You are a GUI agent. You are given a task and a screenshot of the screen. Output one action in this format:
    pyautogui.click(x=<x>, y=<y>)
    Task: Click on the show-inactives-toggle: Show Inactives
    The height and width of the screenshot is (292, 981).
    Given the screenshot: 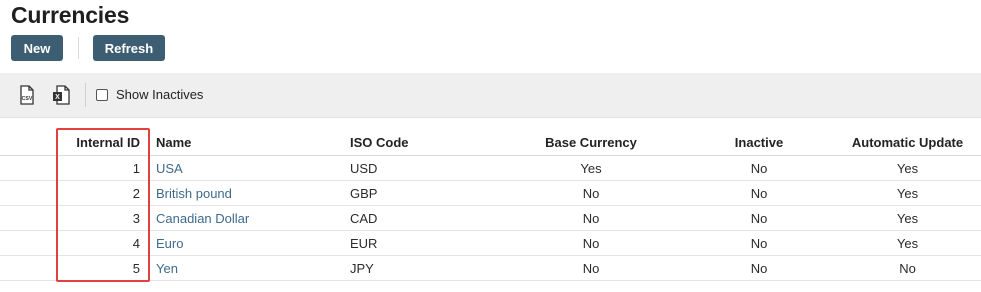 What is the action you would take?
    pyautogui.click(x=149, y=94)
    